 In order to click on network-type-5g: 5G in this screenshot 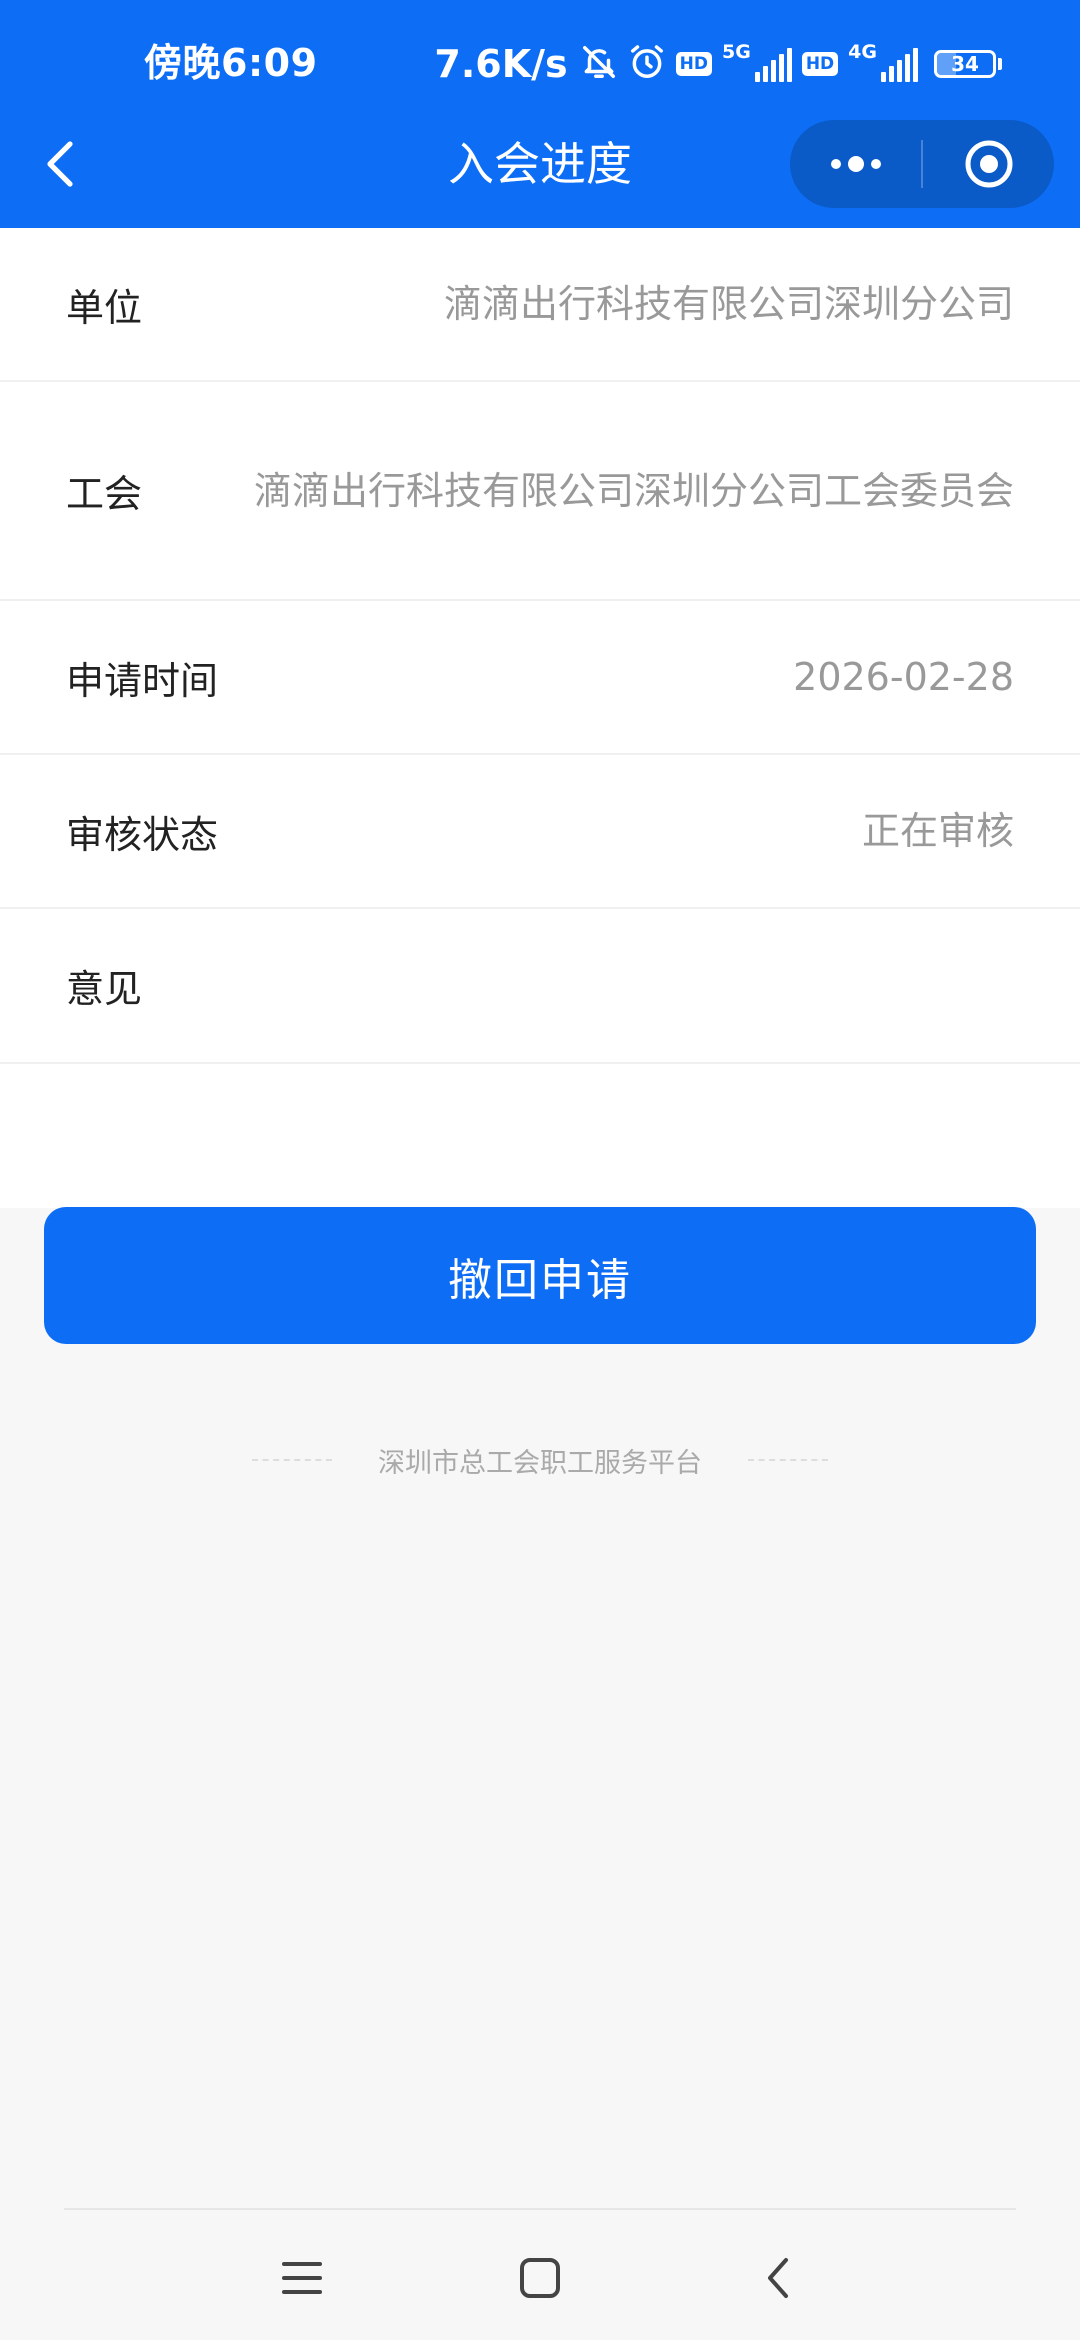, I will do `click(736, 52)`.